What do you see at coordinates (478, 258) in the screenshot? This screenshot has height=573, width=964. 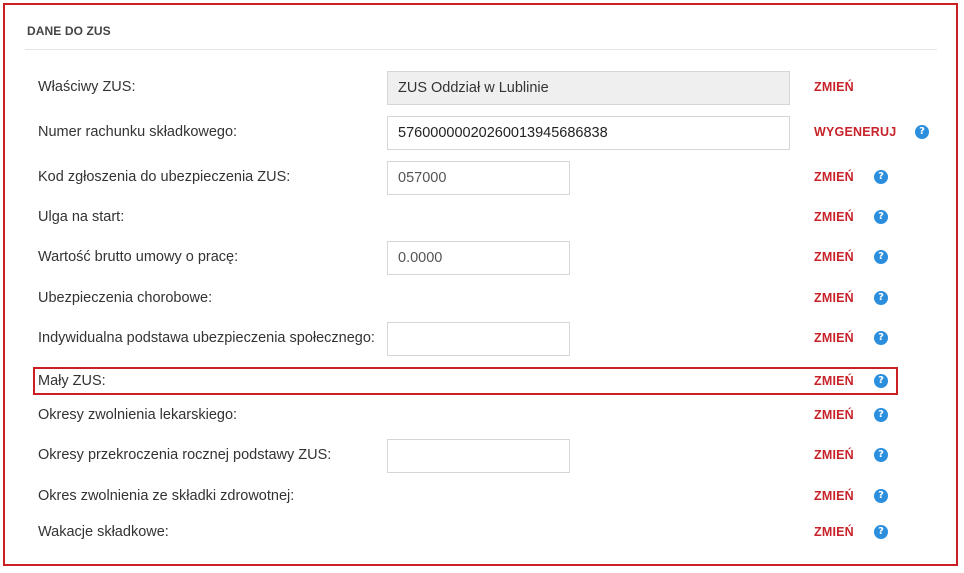 I see `gross-value-input: 0.0000` at bounding box center [478, 258].